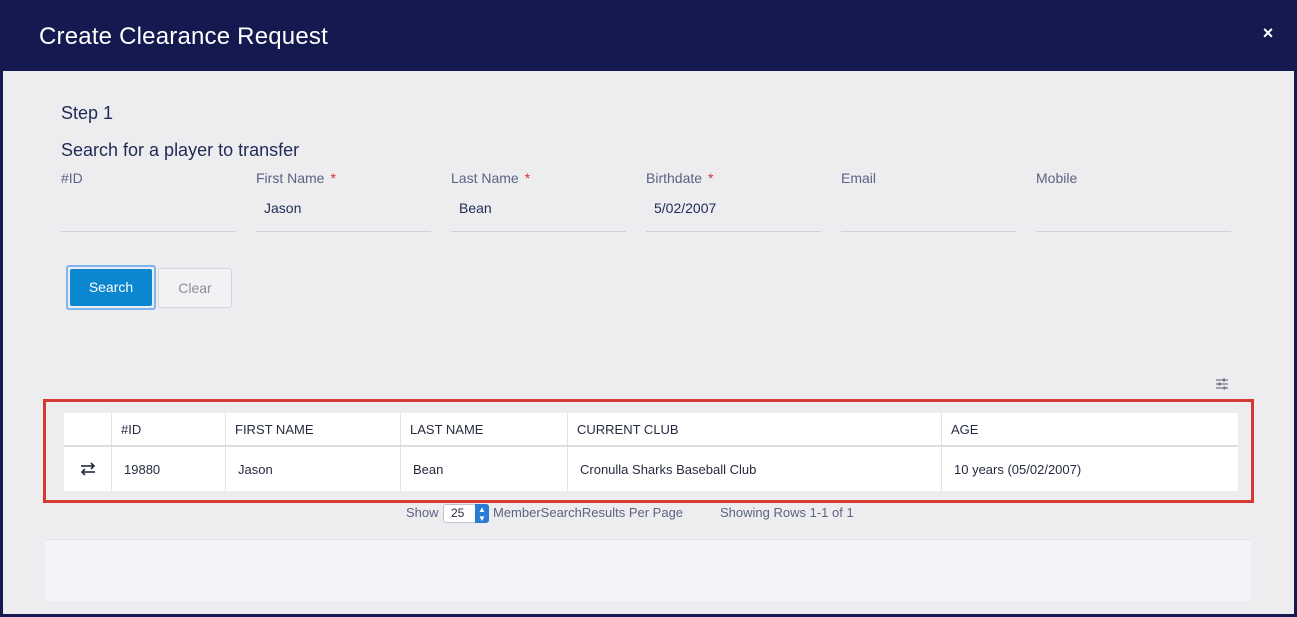 Image resolution: width=1297 pixels, height=617 pixels. Describe the element at coordinates (674, 178) in the screenshot. I see `birthdate-label: Birthdate` at that location.